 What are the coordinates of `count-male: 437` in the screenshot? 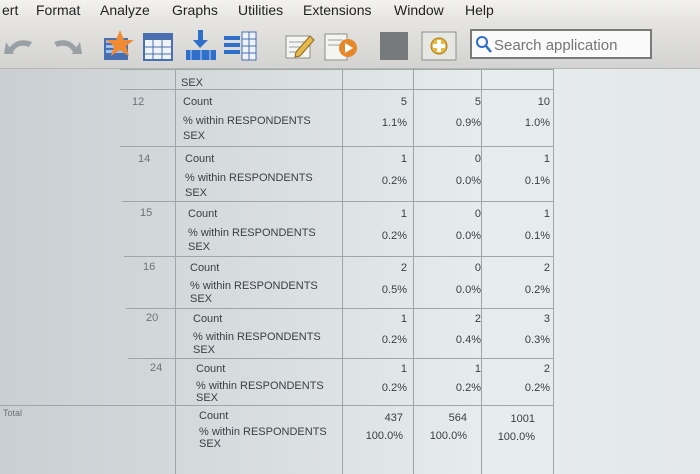 It's located at (393, 418).